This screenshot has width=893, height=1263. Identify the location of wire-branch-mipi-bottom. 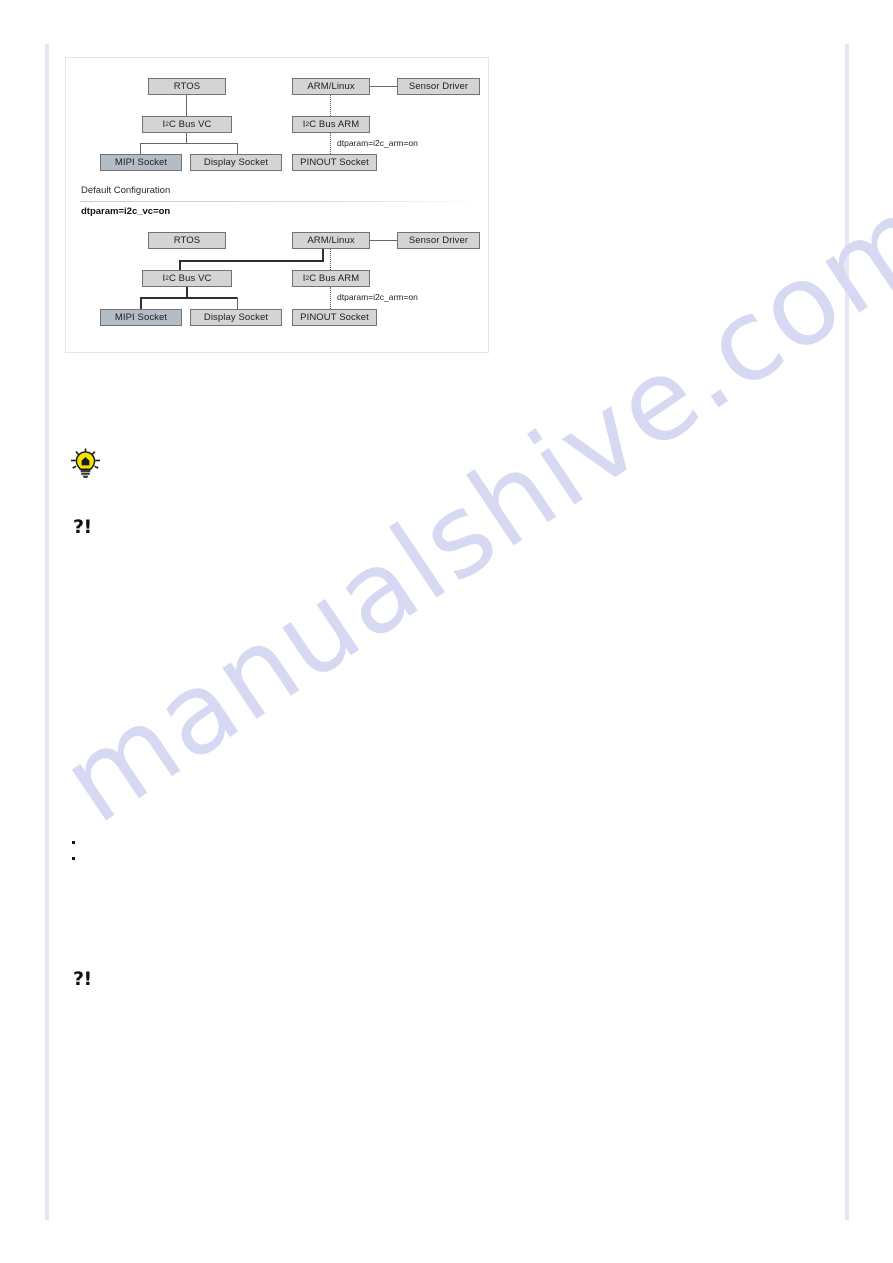
(141, 303).